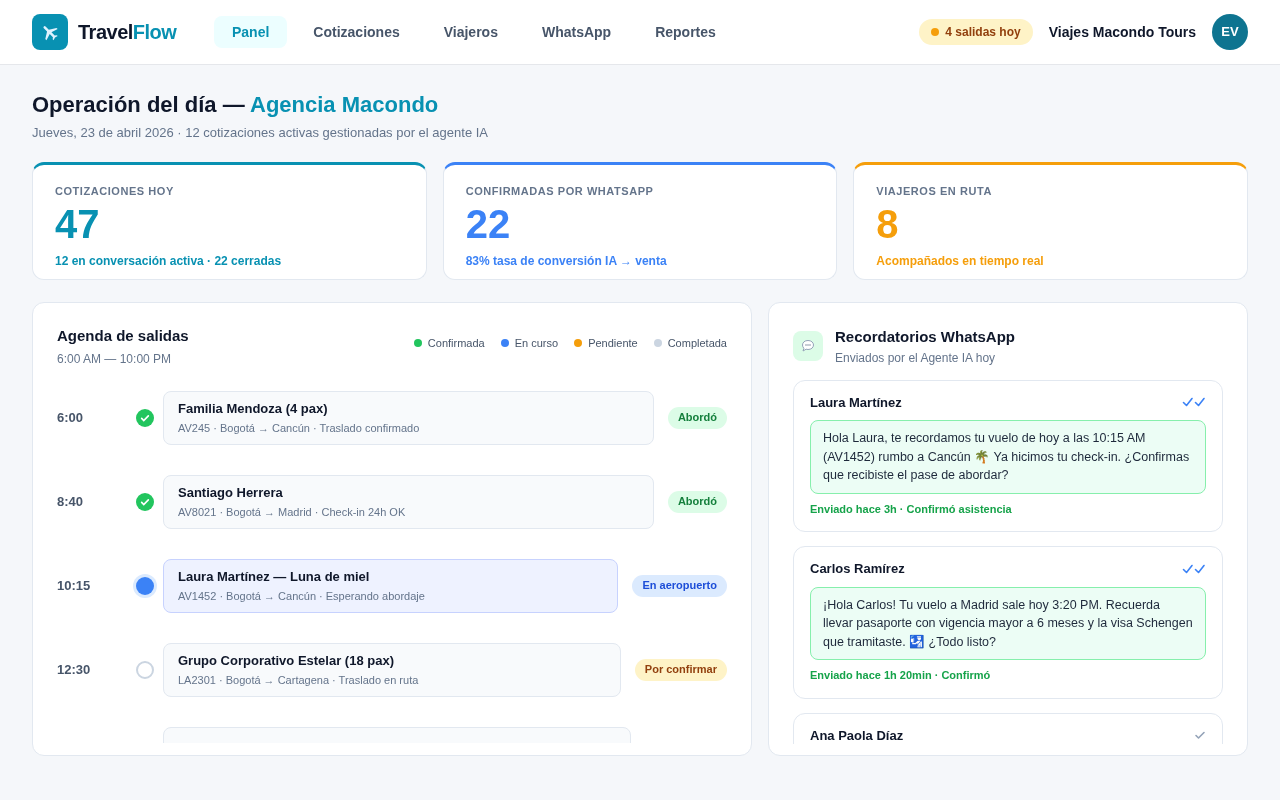 This screenshot has width=1280, height=800. I want to click on departure-title: Grupo Corporativo Estelar (18 pax), so click(286, 660).